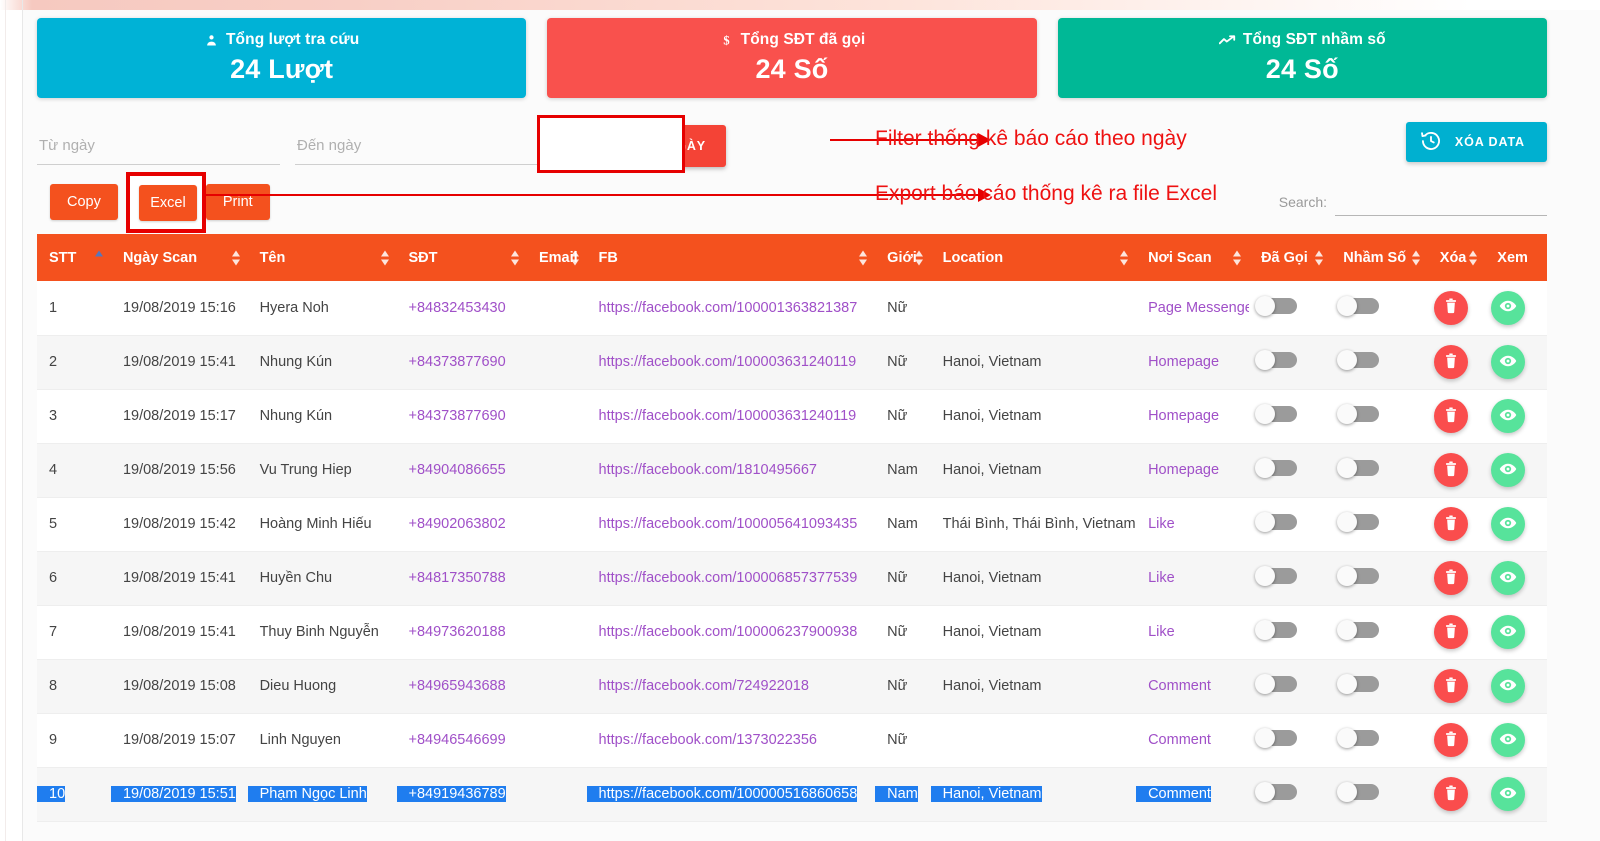  I want to click on facebook-link: https://facebook.com/100001363821387, so click(722, 308).